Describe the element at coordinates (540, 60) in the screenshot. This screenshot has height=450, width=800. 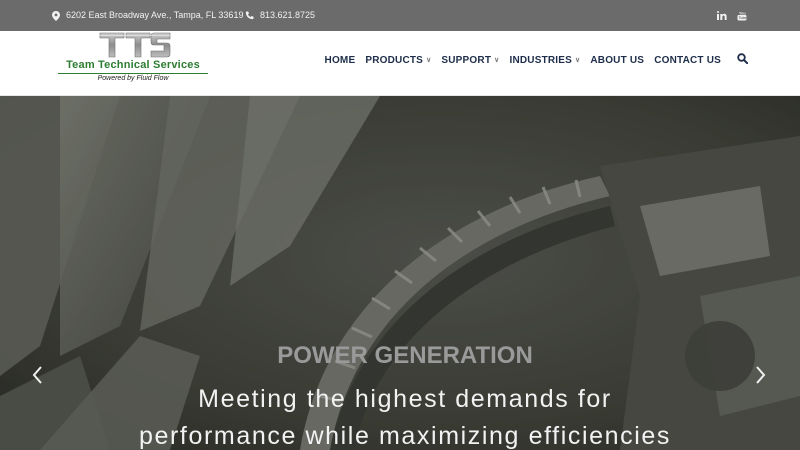
I see `nav-industries-label: INDUSTRIES` at that location.